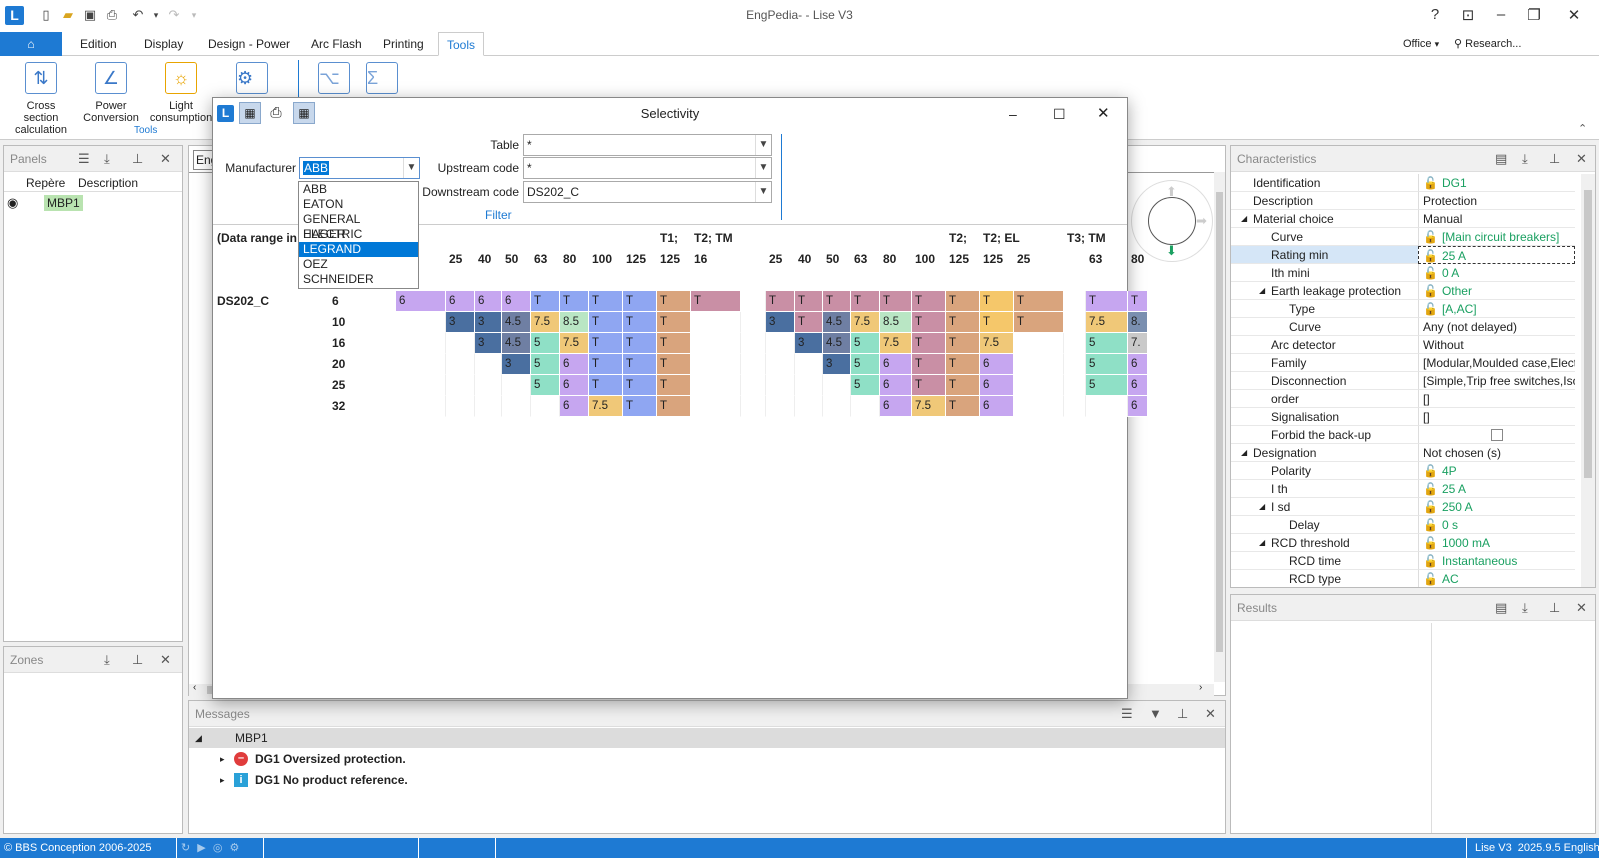  Describe the element at coordinates (222, 780) in the screenshot. I see `expand-icon: ▸` at that location.